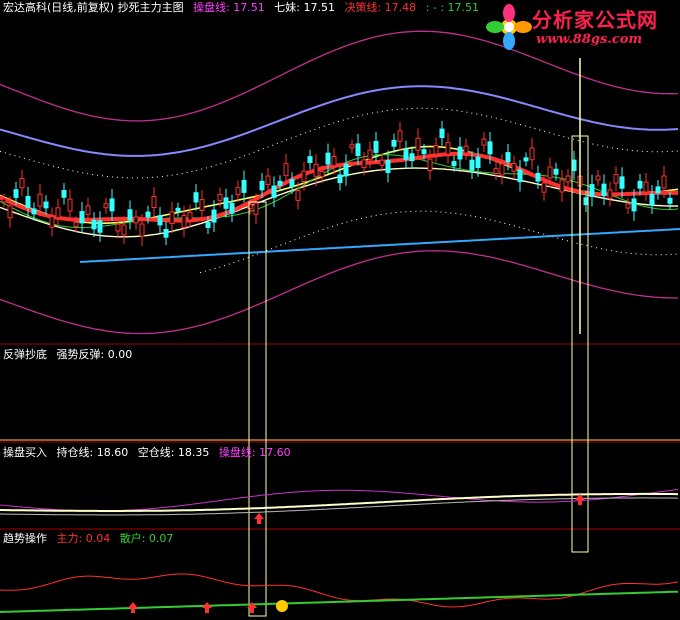  I want to click on smiley-icon, so click(282, 606).